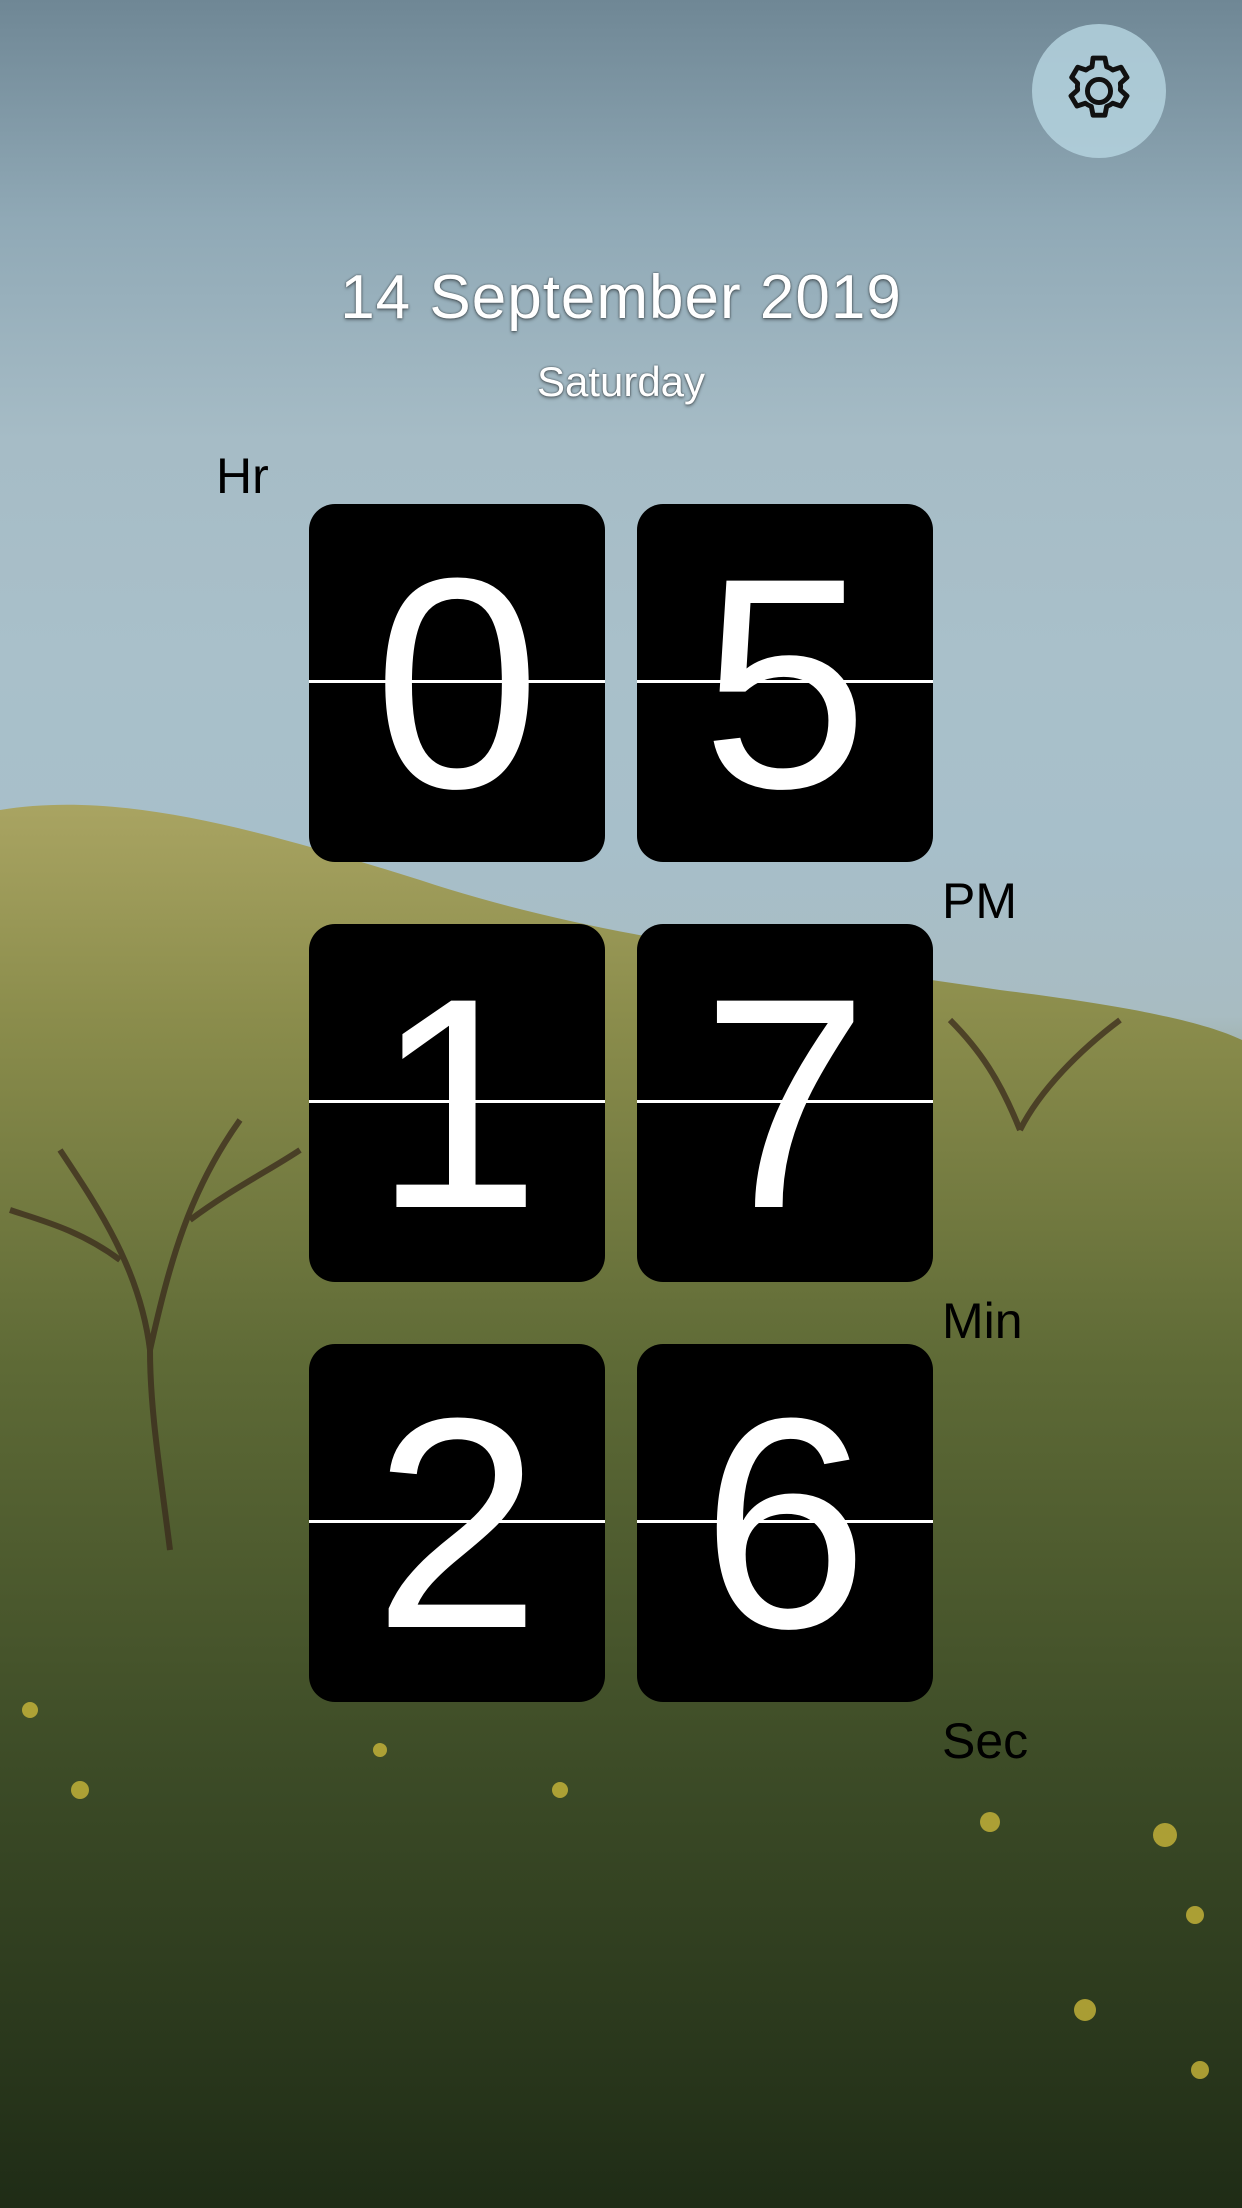 Image resolution: width=1242 pixels, height=2208 pixels. I want to click on second-ones-digit: 6, so click(785, 1523).